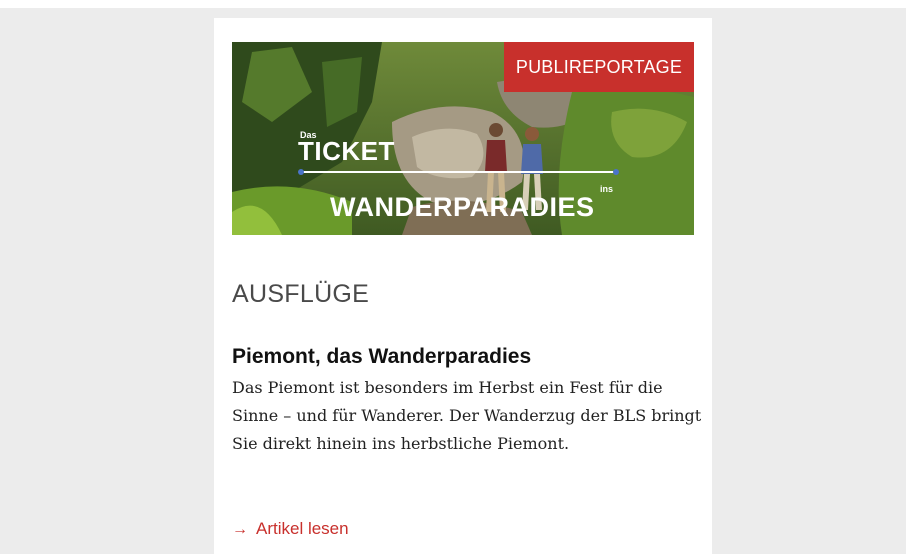 Image resolution: width=906 pixels, height=554 pixels. What do you see at coordinates (616, 172) in the screenshot?
I see `hero-logo-dot-right` at bounding box center [616, 172].